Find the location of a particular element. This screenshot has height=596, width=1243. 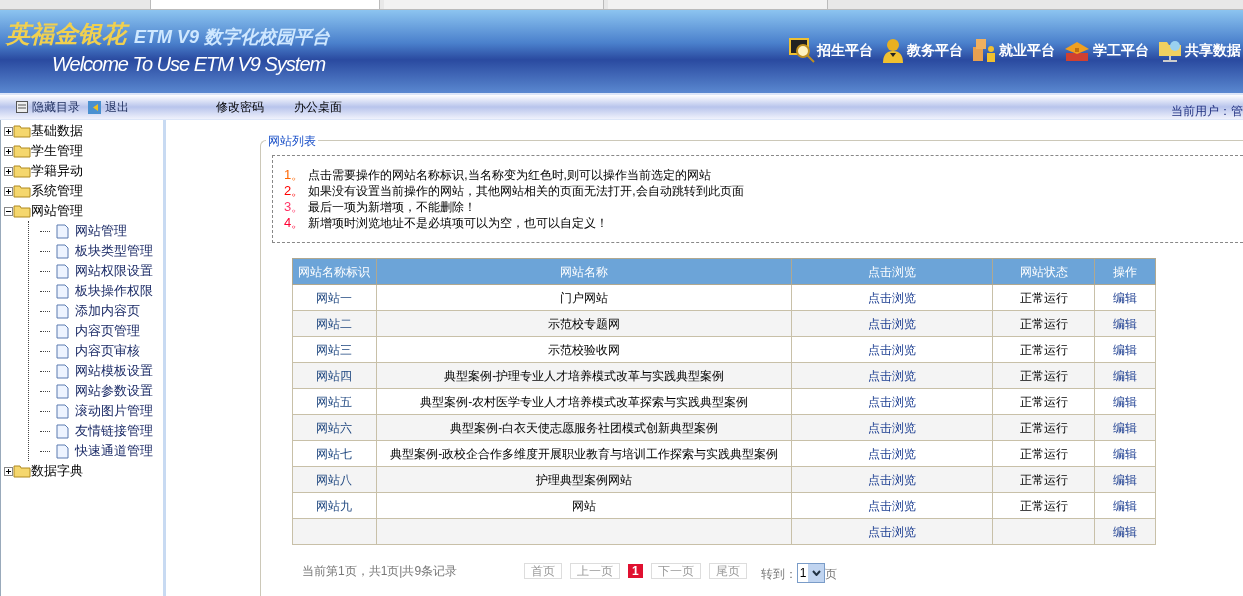

tree-folder-item: 学籍异动 is located at coordinates (57, 171).